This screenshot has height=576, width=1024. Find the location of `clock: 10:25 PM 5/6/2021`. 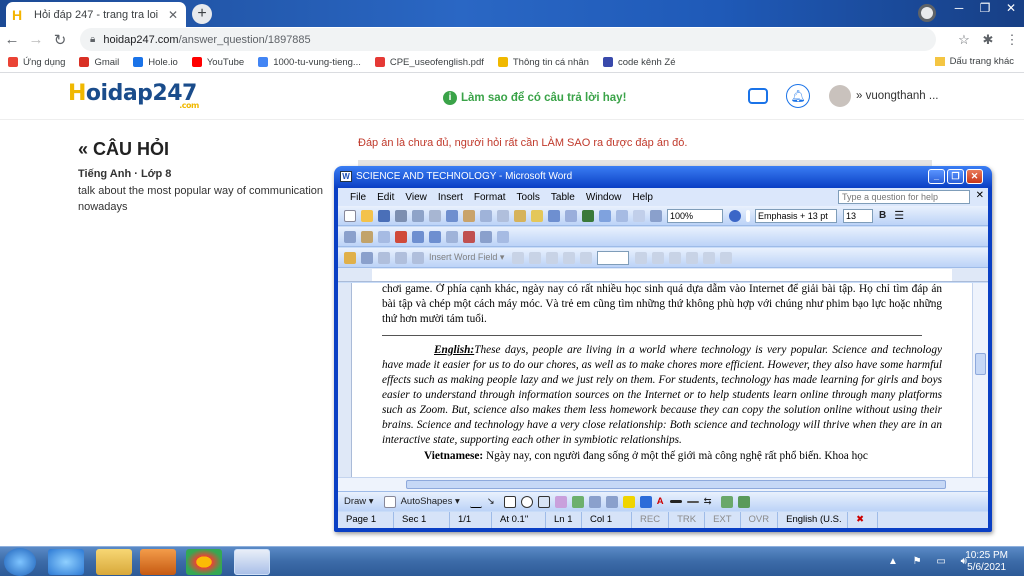

clock: 10:25 PM 5/6/2021 is located at coordinates (986, 562).